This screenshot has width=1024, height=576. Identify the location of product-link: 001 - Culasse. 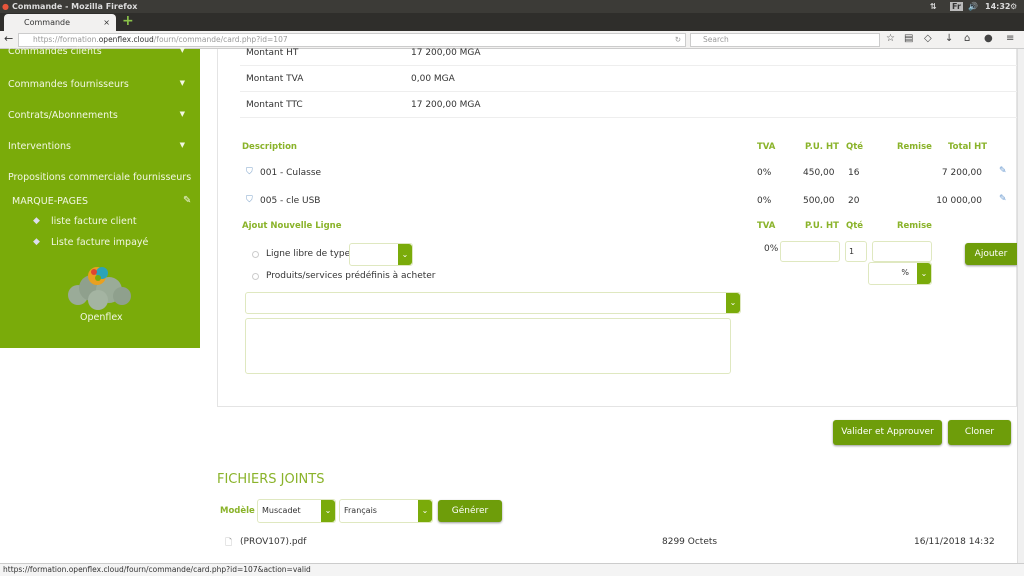
(290, 173).